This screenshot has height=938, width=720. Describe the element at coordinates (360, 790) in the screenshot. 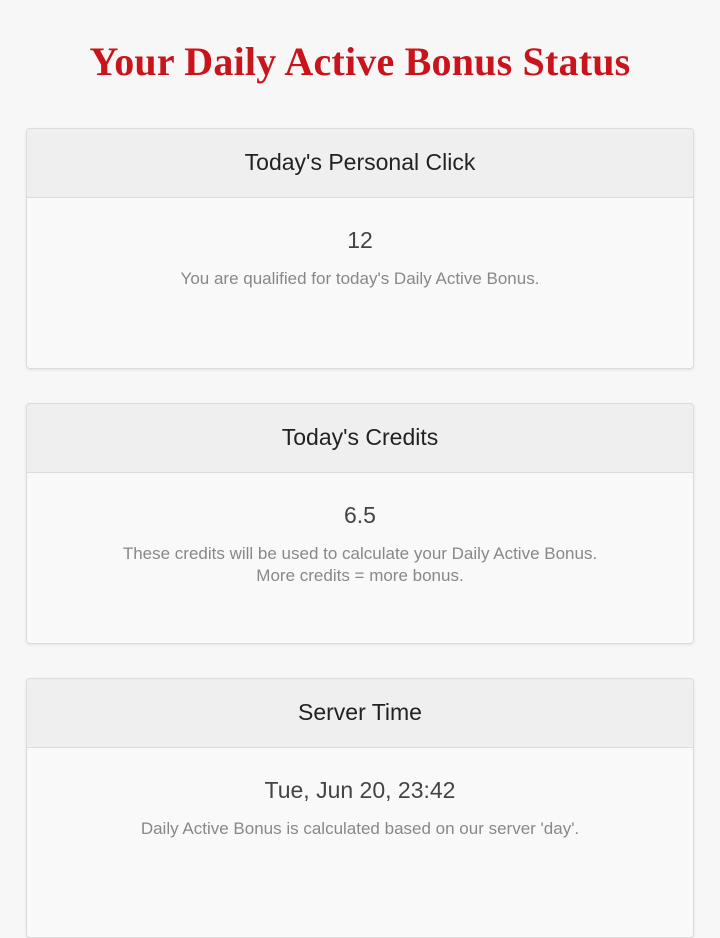

I see `server-time-value: Tue, Jun 20, 23:42` at that location.